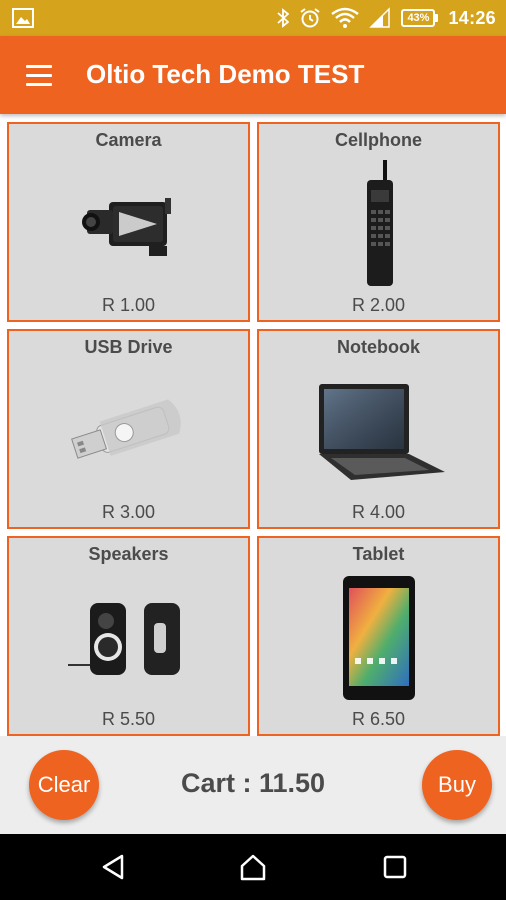  What do you see at coordinates (380, 17) in the screenshot?
I see `signal-icon` at bounding box center [380, 17].